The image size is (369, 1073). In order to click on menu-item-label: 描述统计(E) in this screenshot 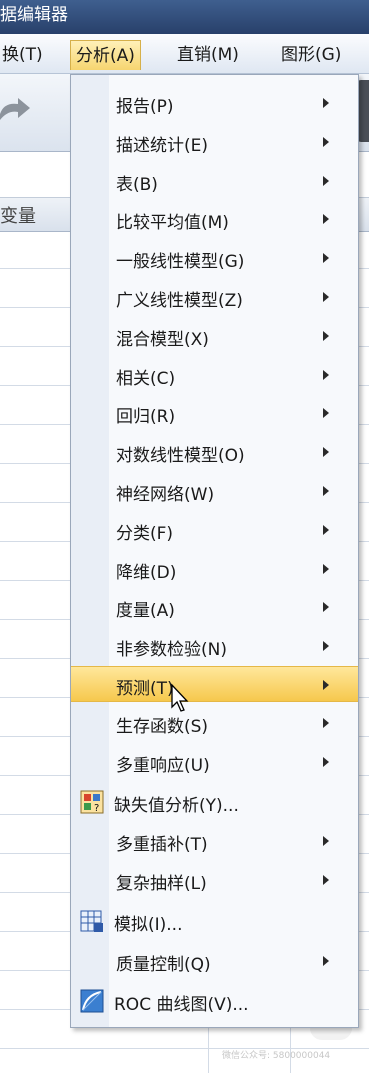, I will do `click(162, 146)`.